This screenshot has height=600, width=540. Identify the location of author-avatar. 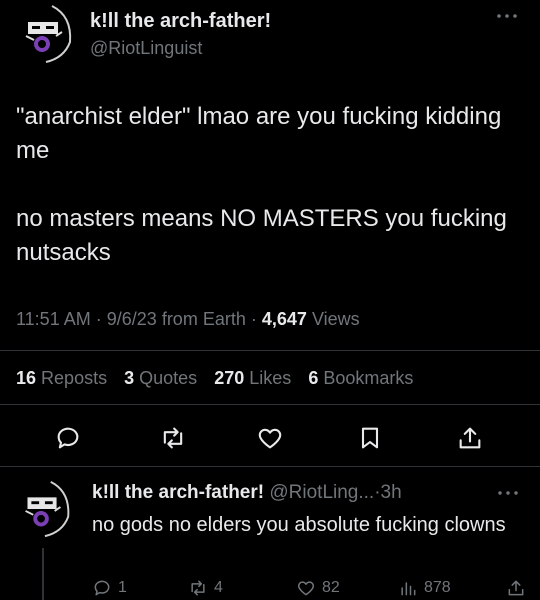
(44, 34).